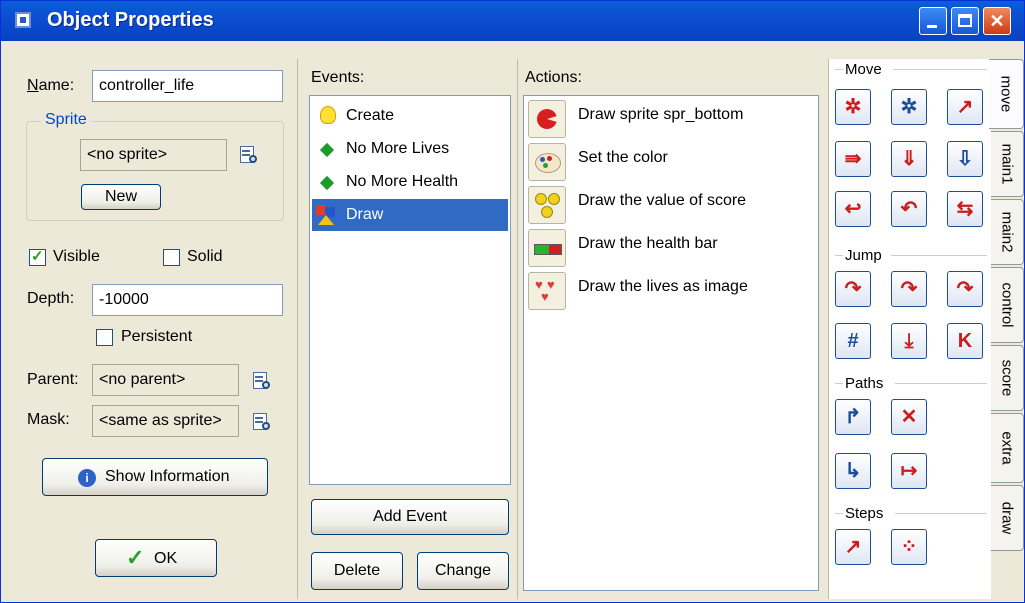 Image resolution: width=1025 pixels, height=603 pixels. Describe the element at coordinates (933, 21) in the screenshot. I see `minimize-button` at that location.